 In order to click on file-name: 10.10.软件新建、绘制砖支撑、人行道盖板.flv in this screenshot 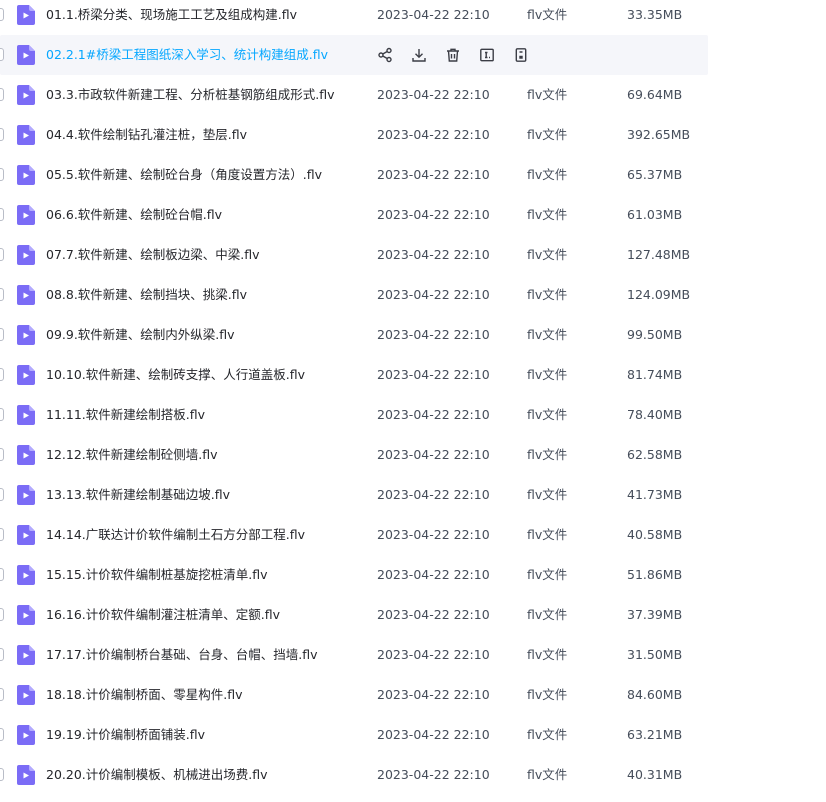, I will do `click(175, 375)`.